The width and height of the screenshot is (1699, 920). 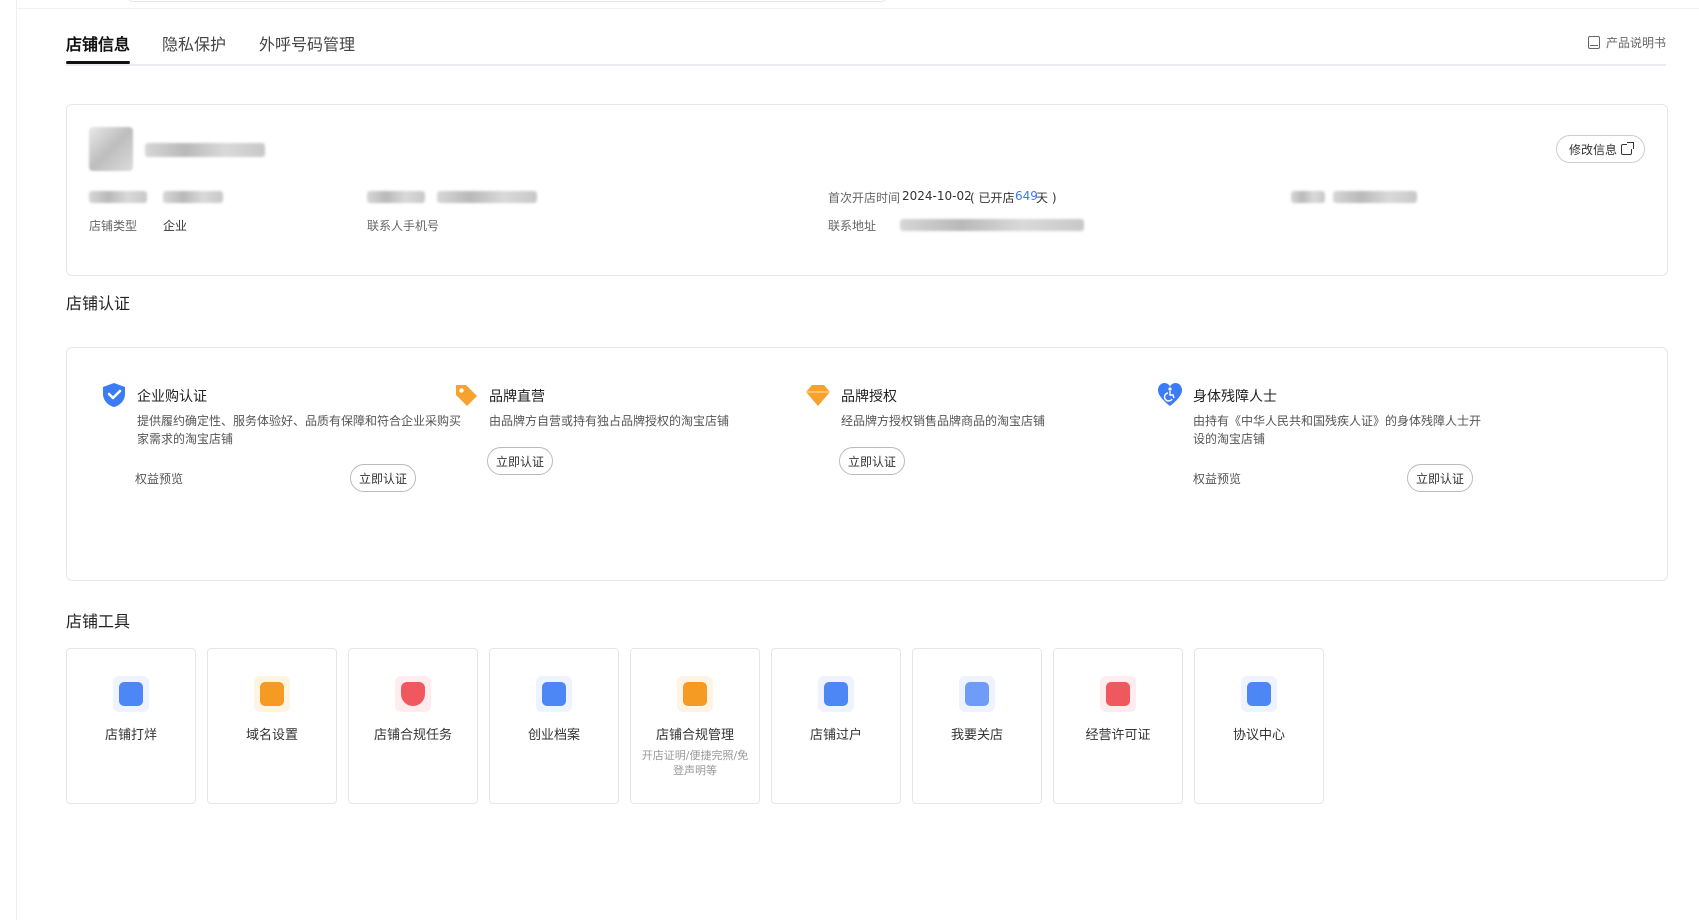 What do you see at coordinates (272, 726) in the screenshot?
I see `tool-domain-settings: 域名设置` at bounding box center [272, 726].